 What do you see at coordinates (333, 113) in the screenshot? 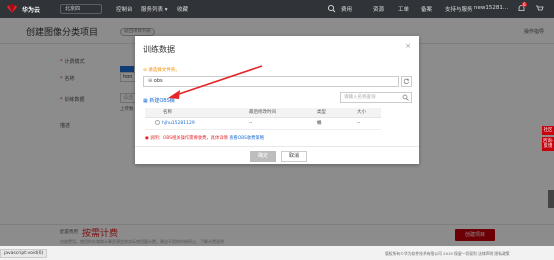
I see `column-header-type: 类型` at bounding box center [333, 113].